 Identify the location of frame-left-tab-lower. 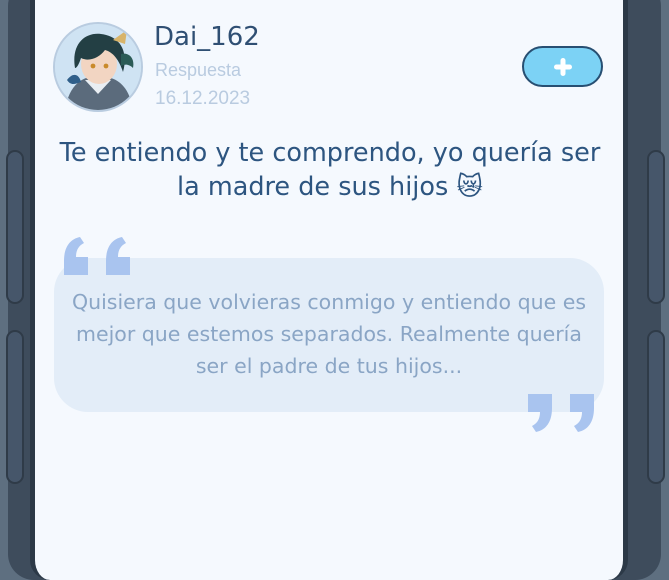
(15, 407).